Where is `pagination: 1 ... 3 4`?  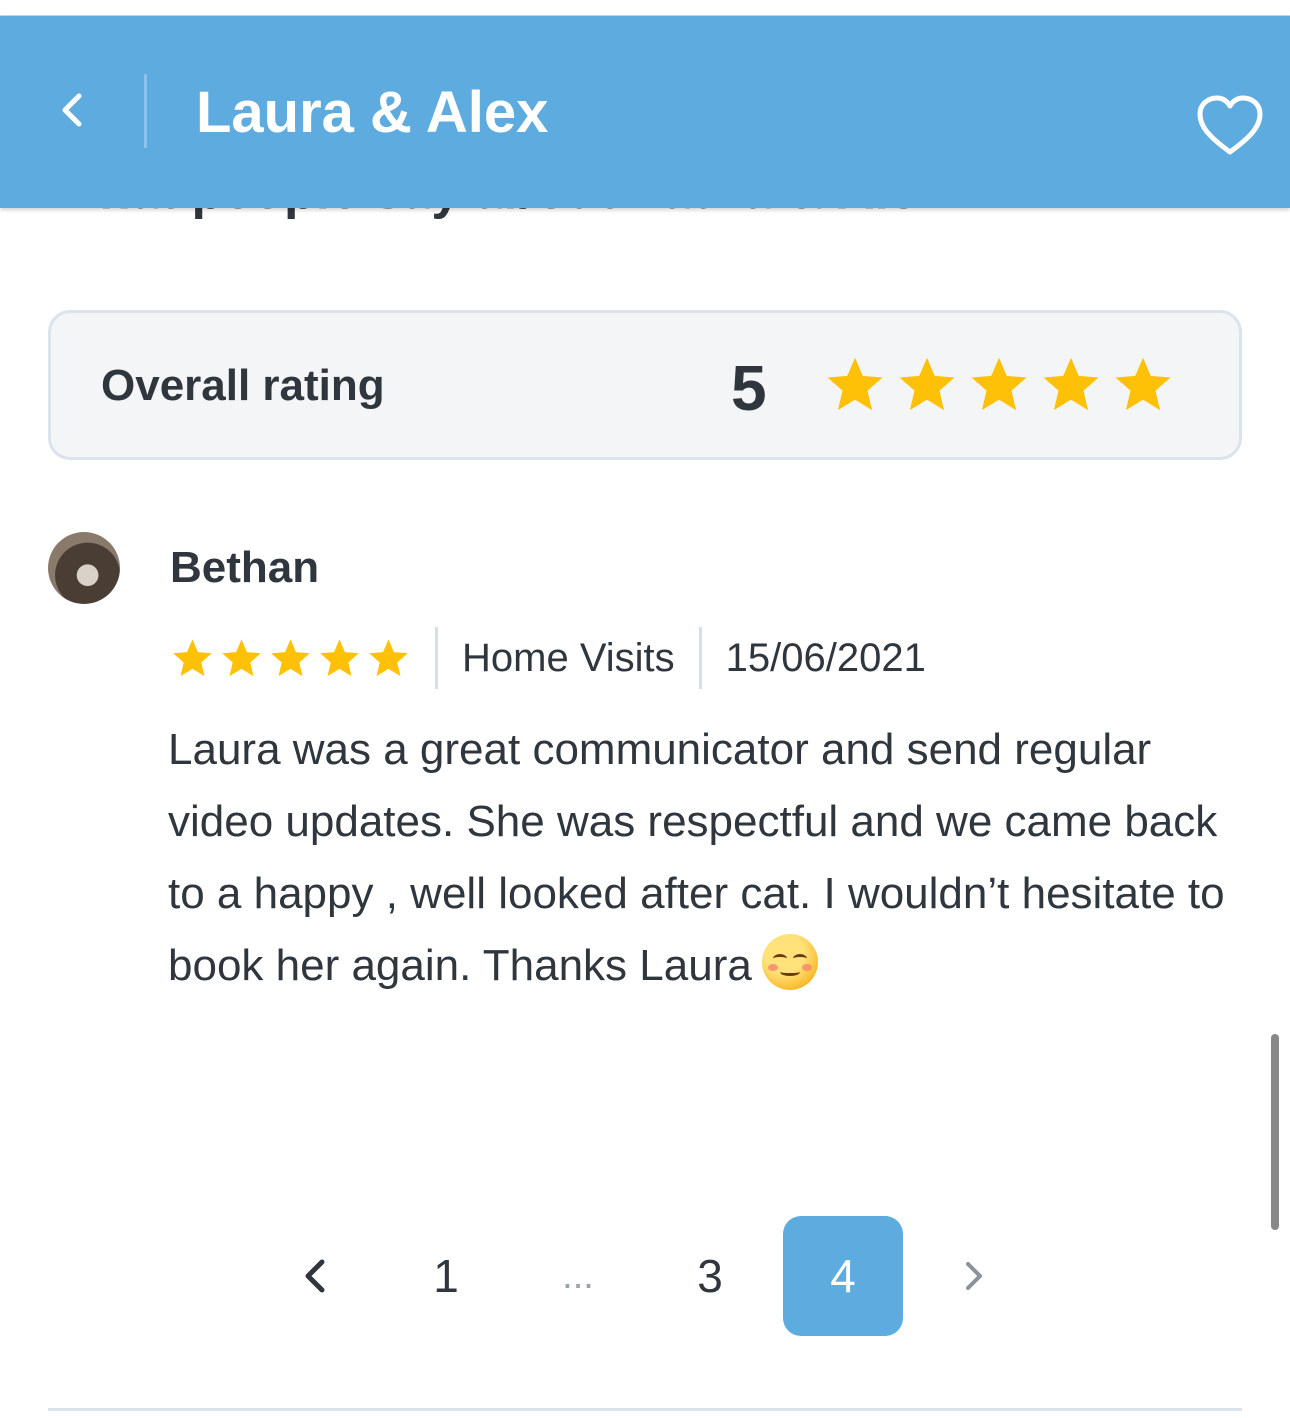
pagination: 1 ... 3 4 is located at coordinates (645, 1276).